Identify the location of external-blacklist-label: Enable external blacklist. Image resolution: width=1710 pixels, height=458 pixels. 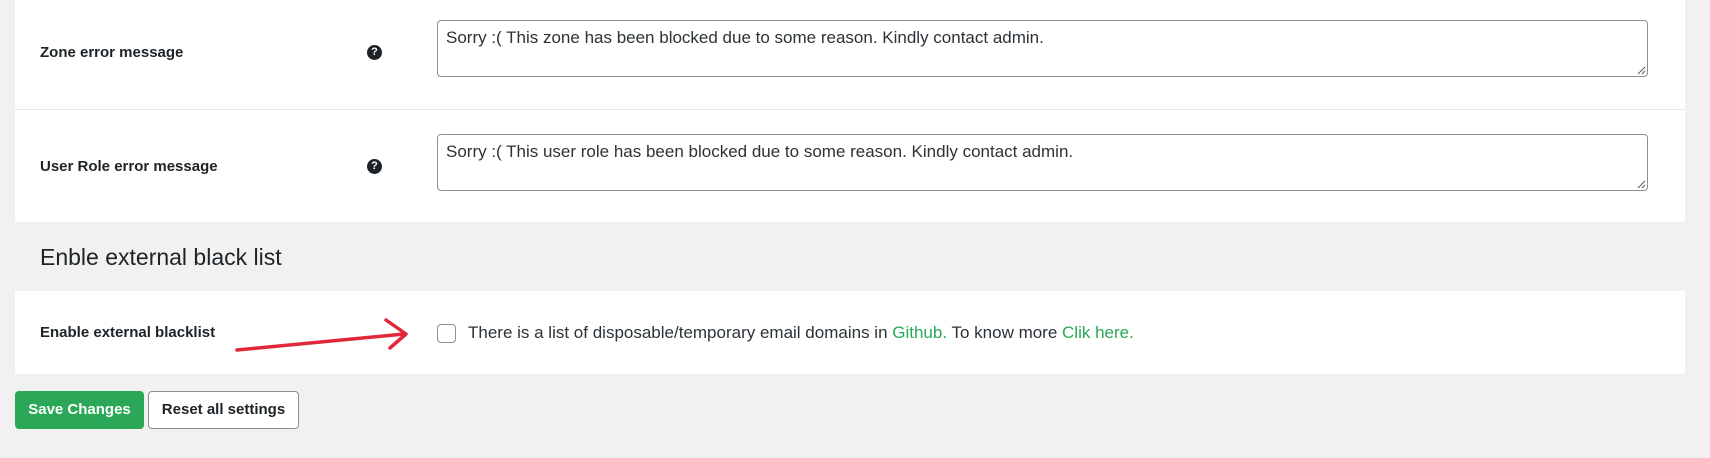
(128, 332).